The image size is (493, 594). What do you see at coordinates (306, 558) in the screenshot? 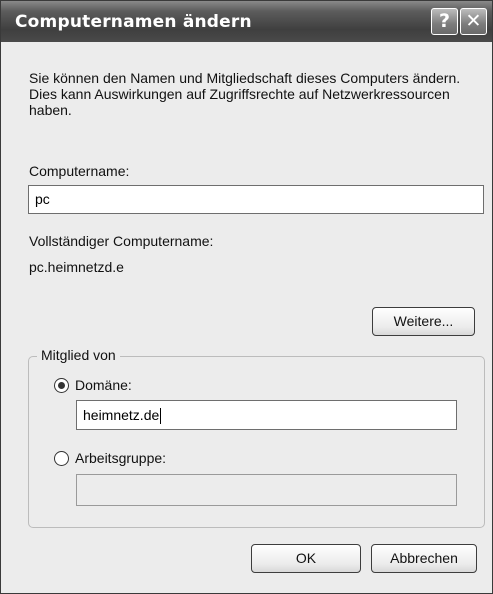
I see `ok-button: OK` at bounding box center [306, 558].